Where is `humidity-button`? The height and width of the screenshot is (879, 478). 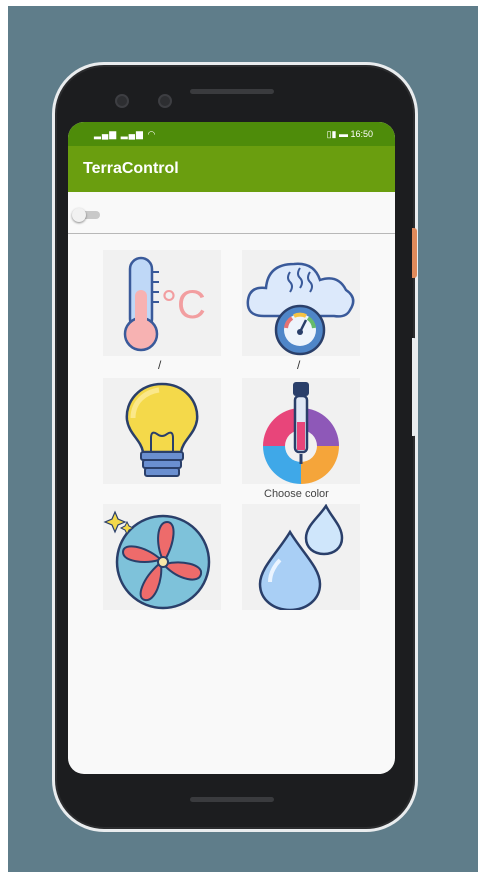 humidity-button is located at coordinates (301, 557).